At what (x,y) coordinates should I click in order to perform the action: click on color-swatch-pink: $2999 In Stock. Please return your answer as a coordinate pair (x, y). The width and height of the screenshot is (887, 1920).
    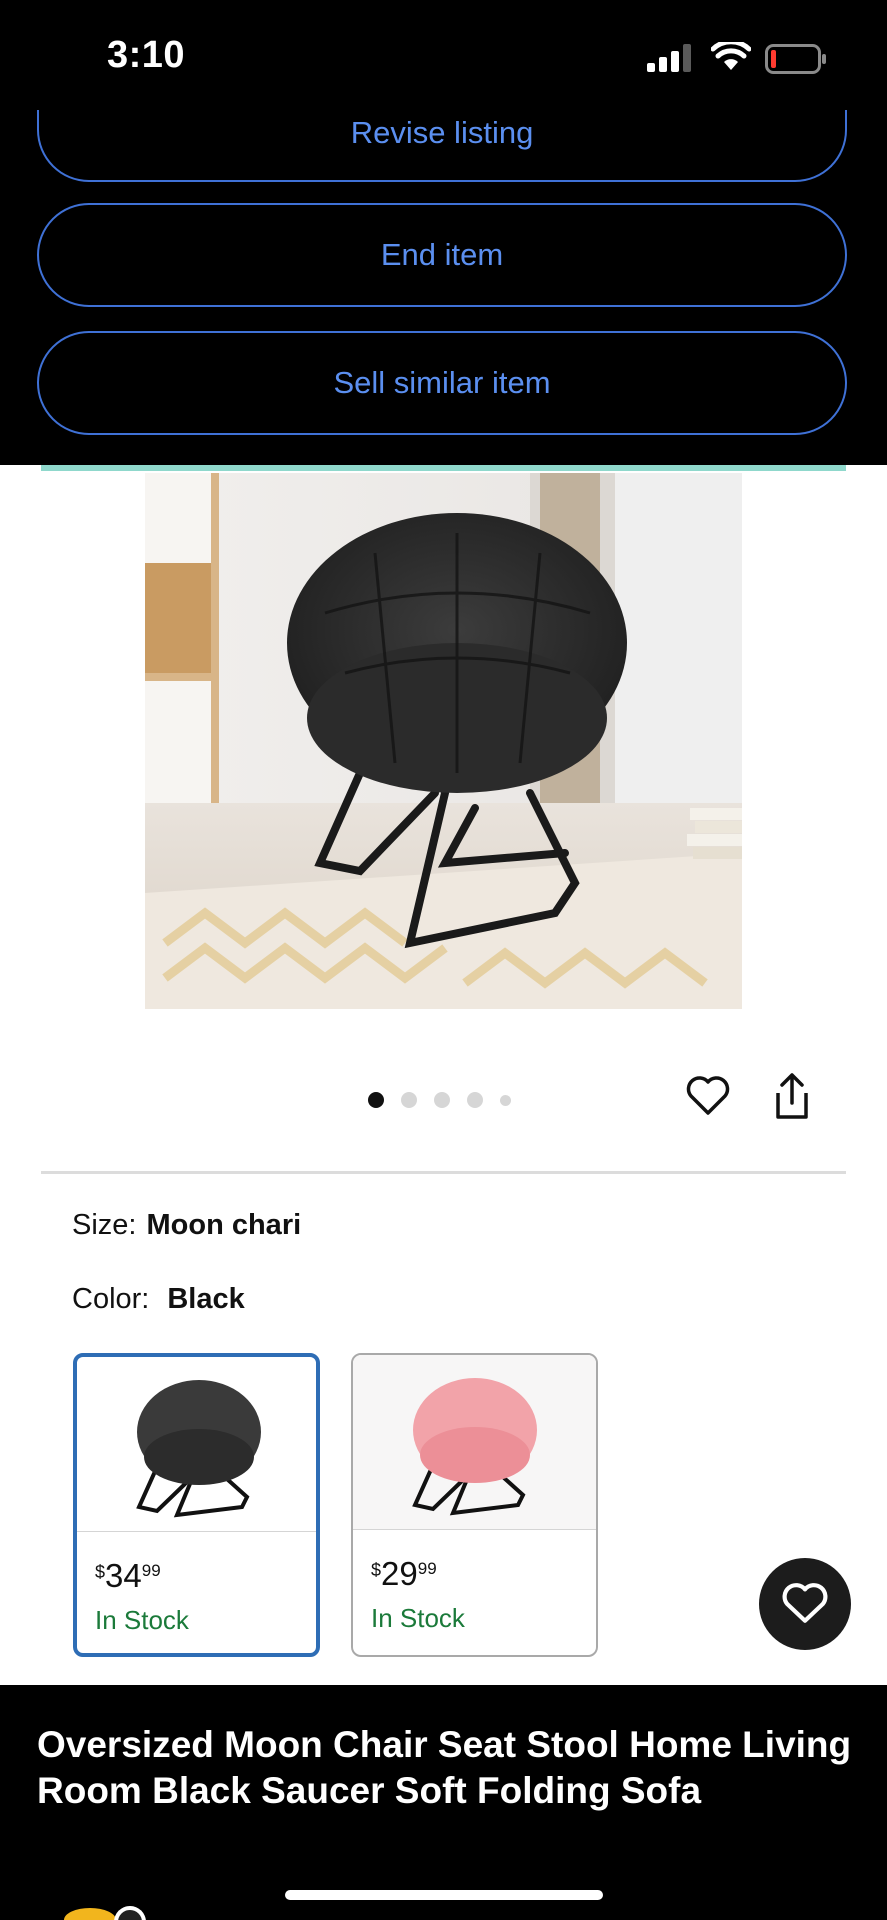
    Looking at the image, I should click on (474, 1505).